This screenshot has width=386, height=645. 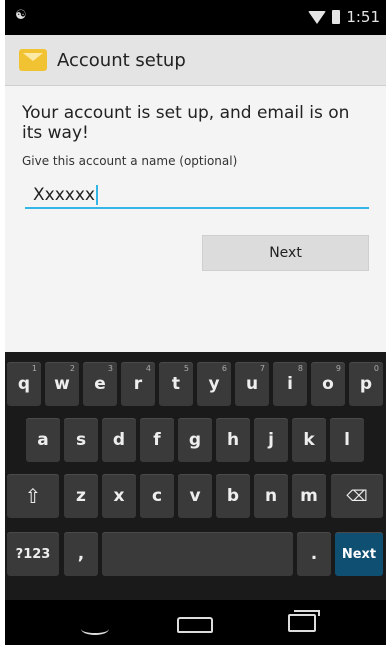 I want to click on key-j: j, so click(x=271, y=440).